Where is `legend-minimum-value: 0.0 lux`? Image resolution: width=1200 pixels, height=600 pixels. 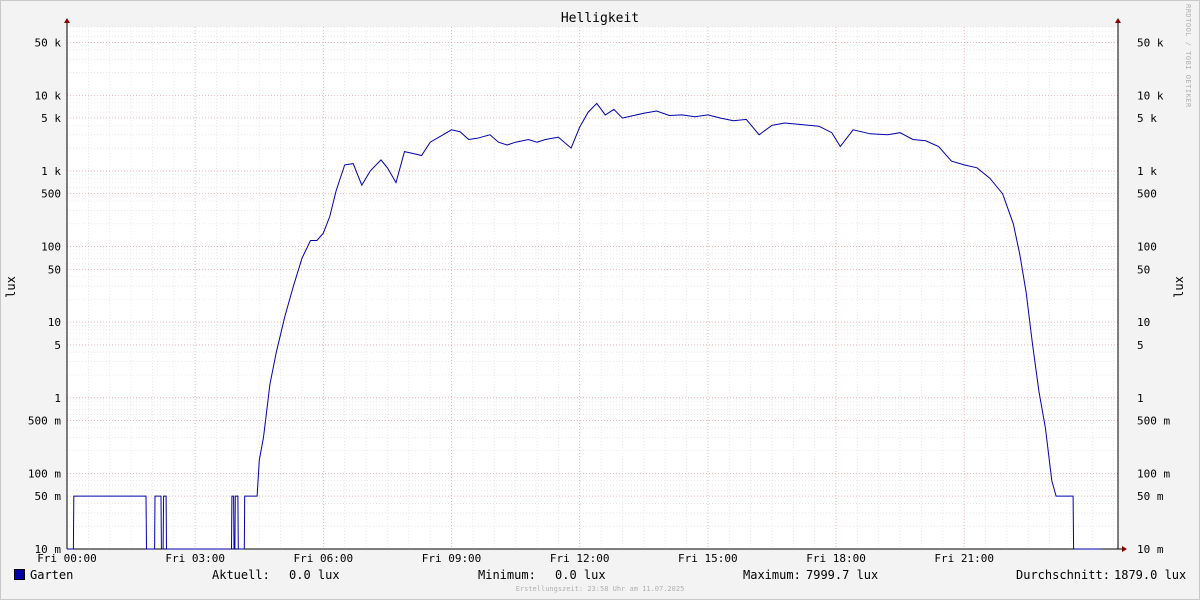
legend-minimum-value: 0.0 lux is located at coordinates (580, 575).